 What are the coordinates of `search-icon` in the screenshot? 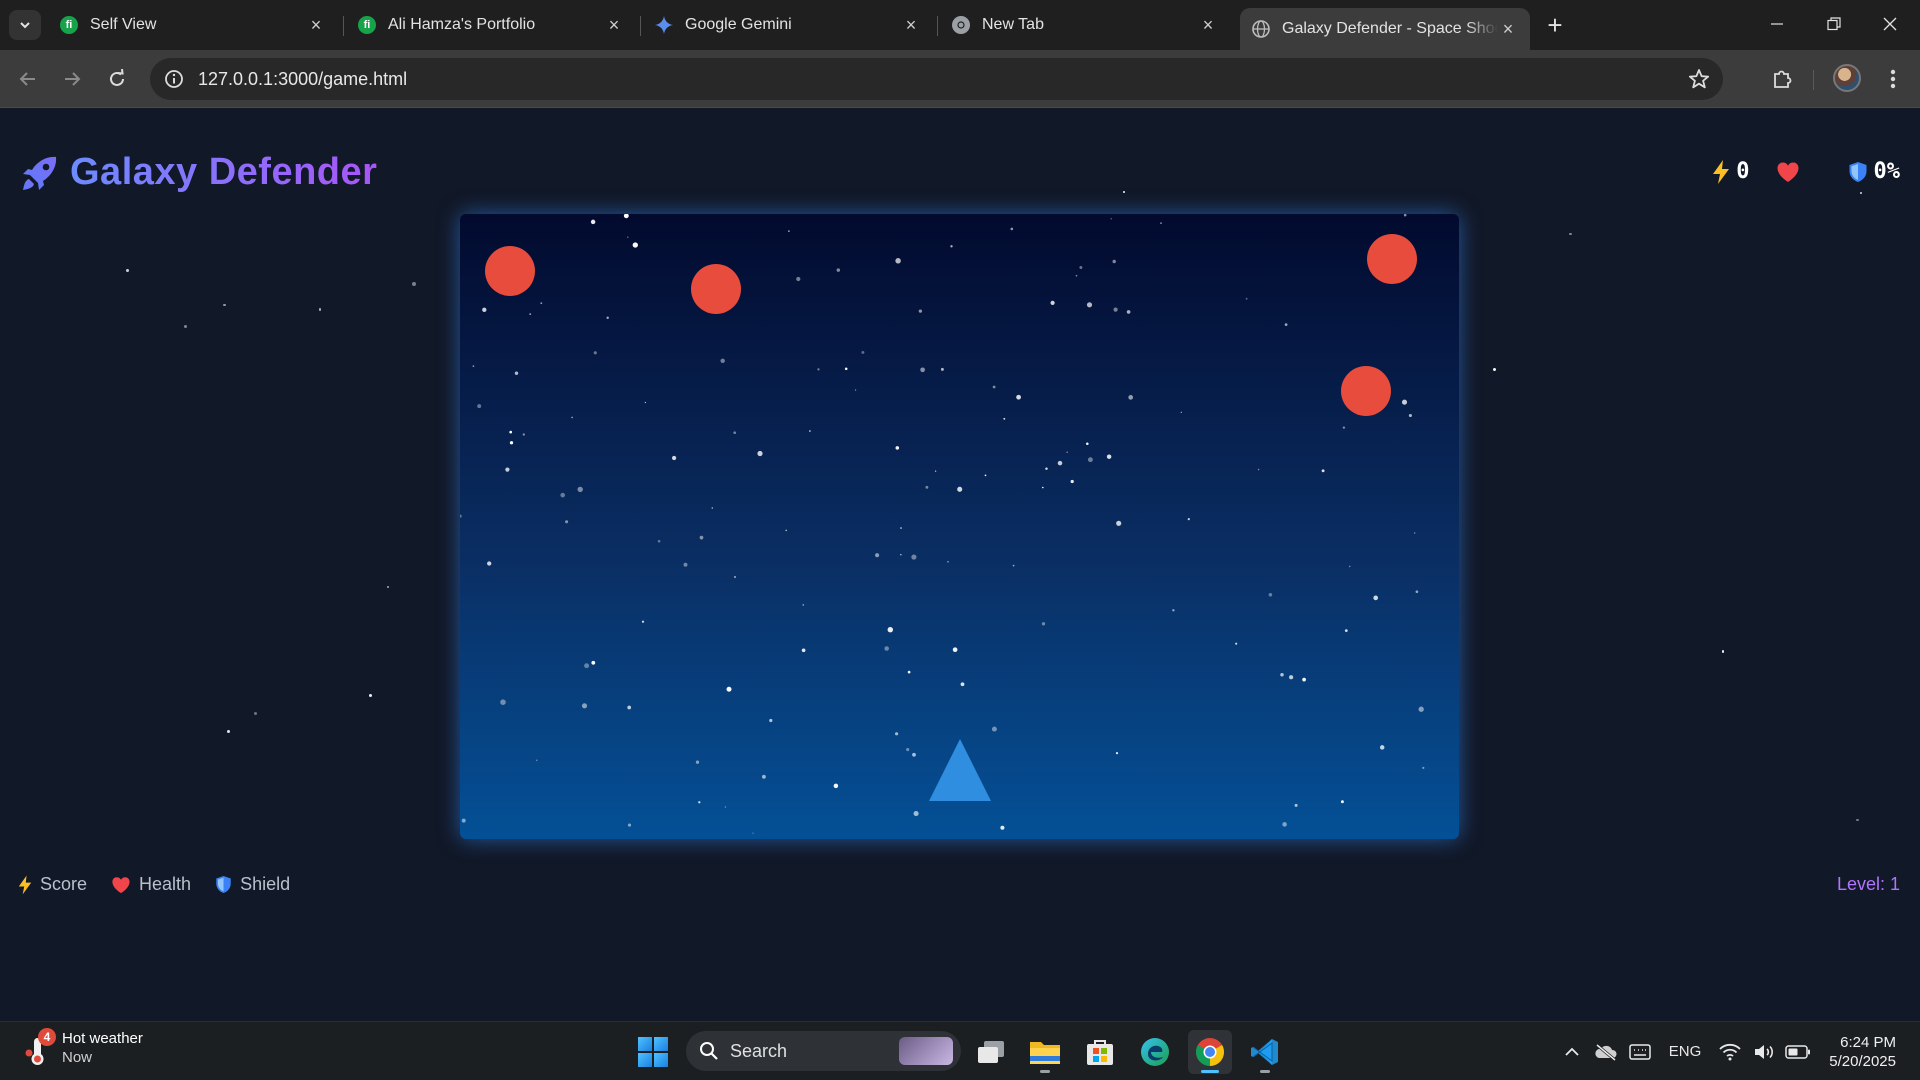 It's located at (709, 1051).